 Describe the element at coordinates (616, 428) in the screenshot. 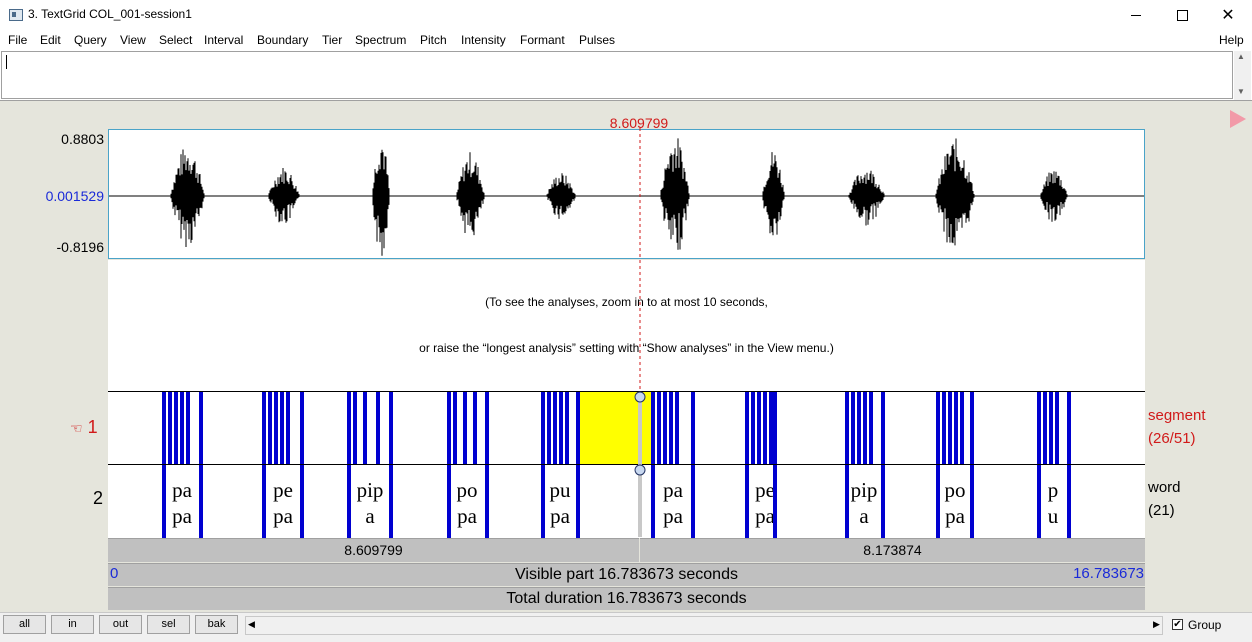

I see `selected-interval` at that location.